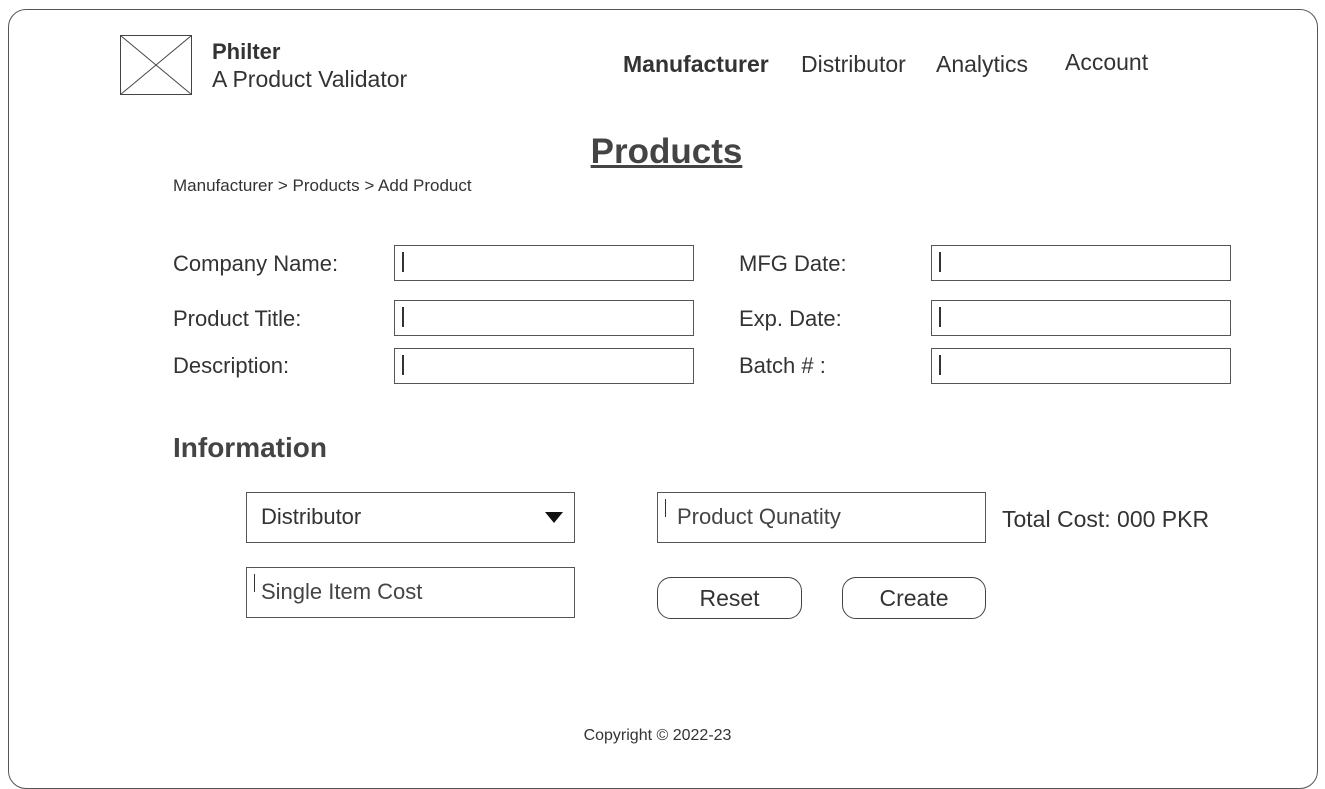 This screenshot has height=789, width=1325. Describe the element at coordinates (1081, 263) in the screenshot. I see `mfg-date-field` at that location.